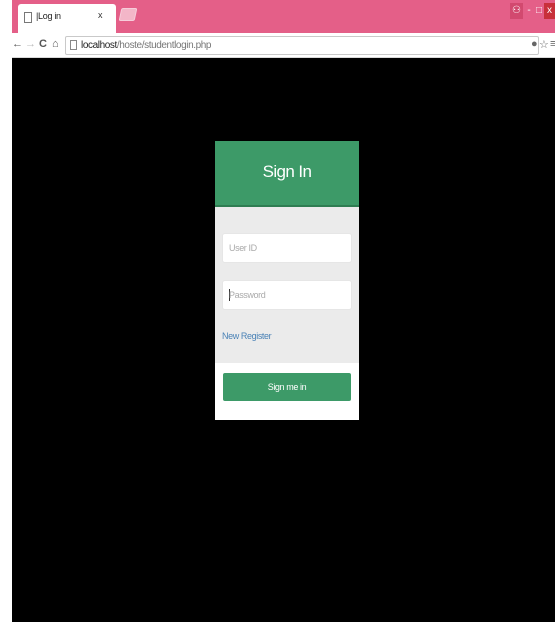 This screenshot has height=622, width=555. Describe the element at coordinates (48, 16) in the screenshot. I see `tab-title: |Log in` at that location.